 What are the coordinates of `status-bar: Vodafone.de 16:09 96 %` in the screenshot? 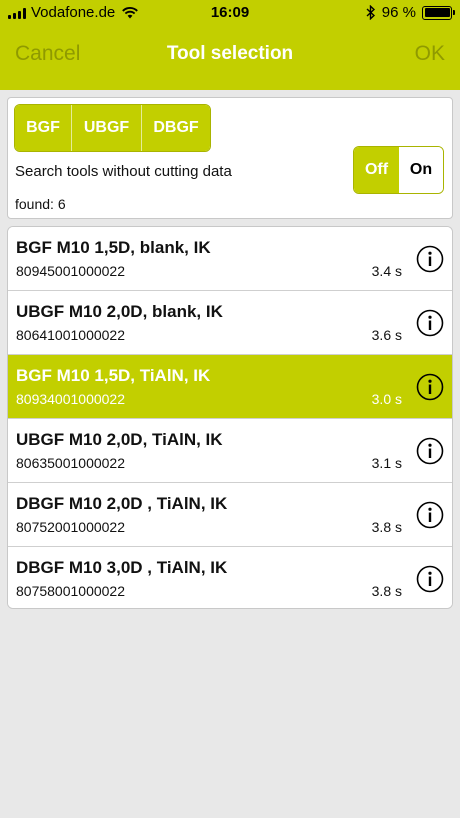 It's located at (230, 13).